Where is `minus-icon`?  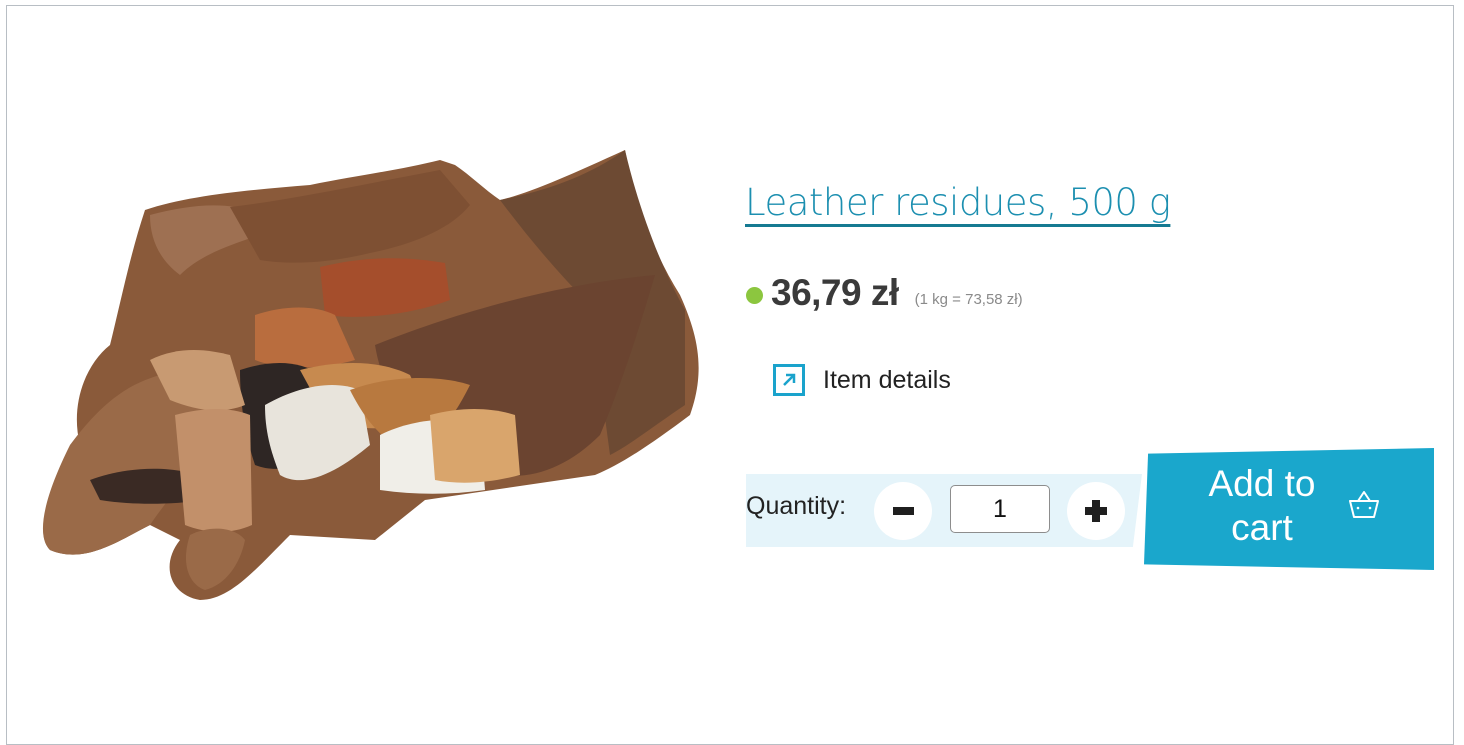
minus-icon is located at coordinates (903, 511).